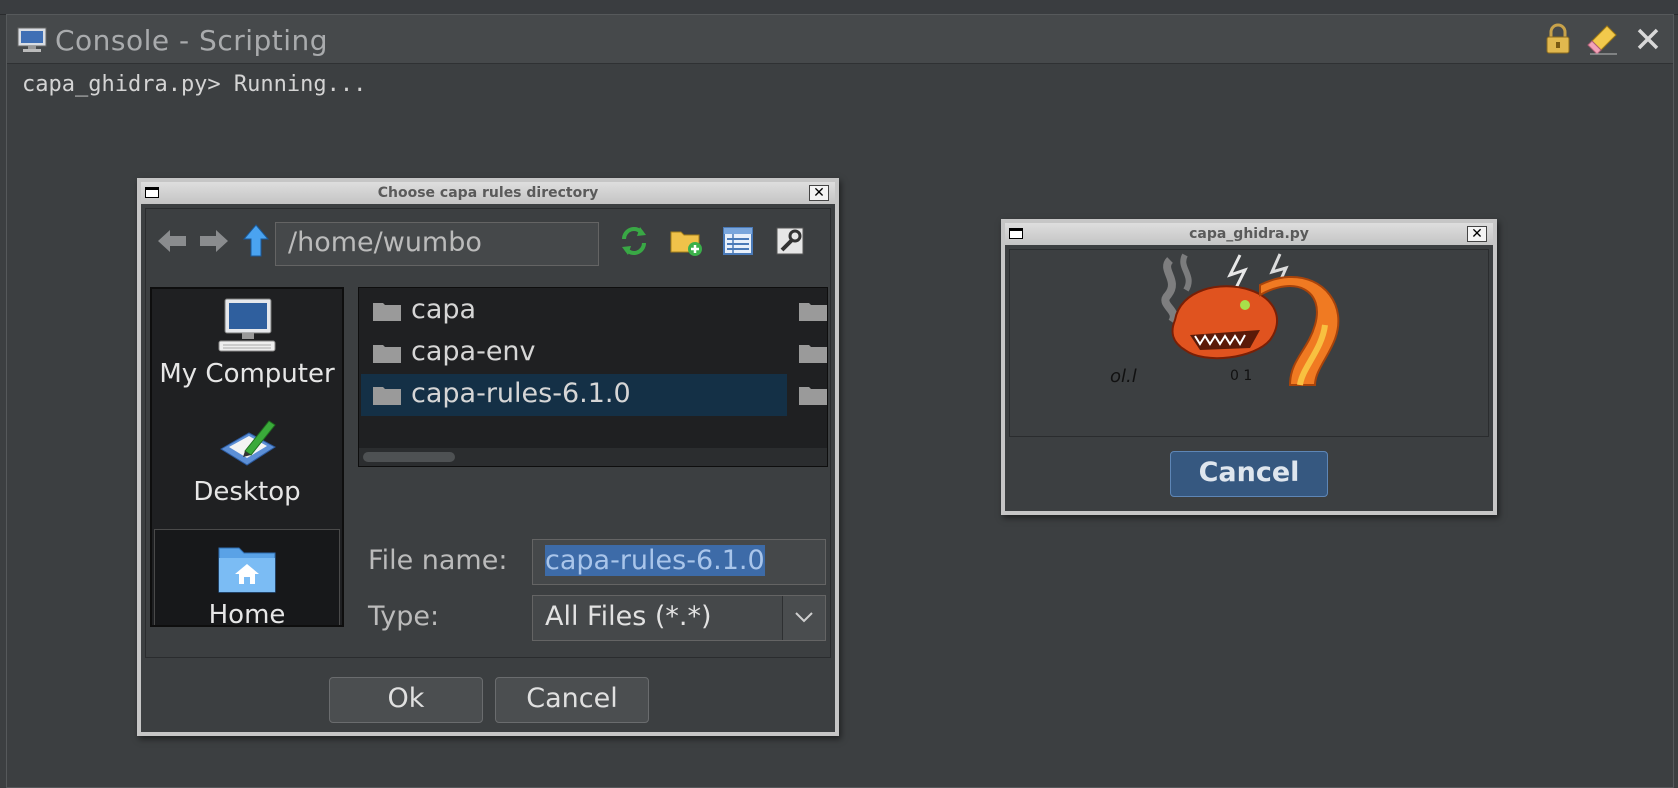 This screenshot has height=788, width=1678. I want to click on script-progress-dialog: capa_ghidra.py ✕ ol.l 0 1 Cancel, so click(1249, 367).